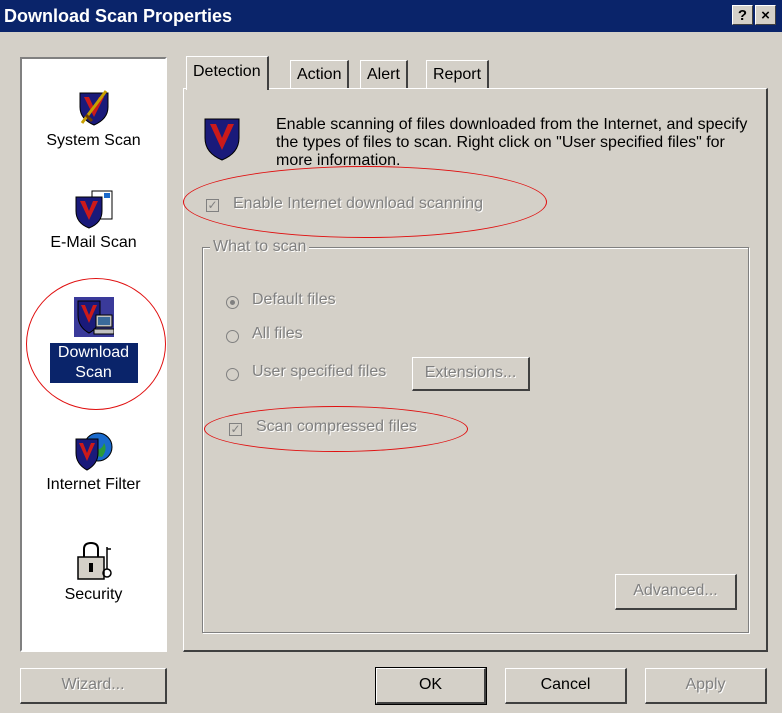 This screenshot has width=782, height=713. I want to click on sidebar-item-security: Security, so click(93, 573).